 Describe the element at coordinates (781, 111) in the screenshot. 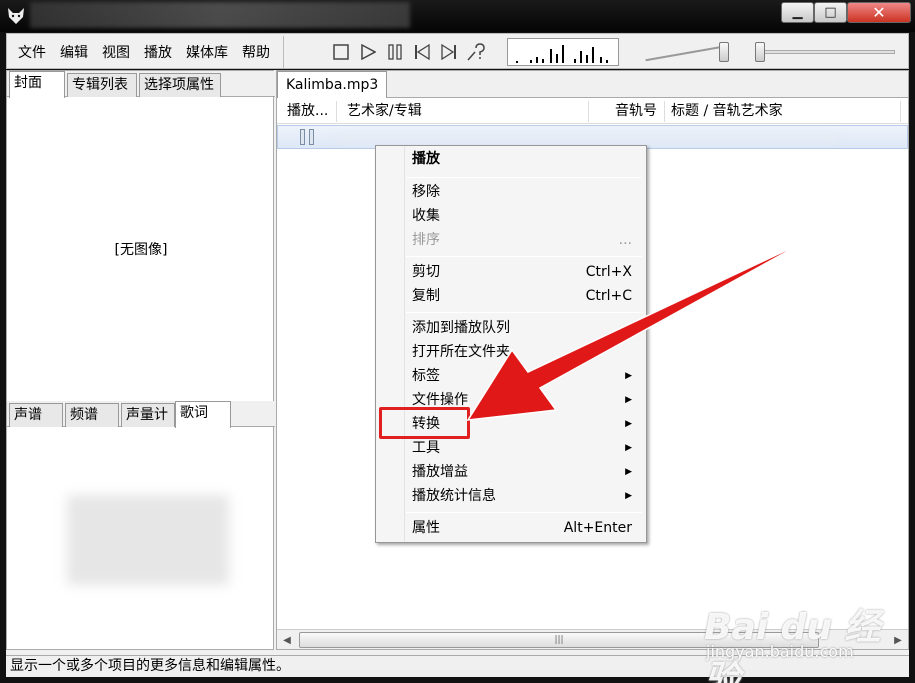

I see `column-title-artist: 标题 / 音轨艺术家` at that location.